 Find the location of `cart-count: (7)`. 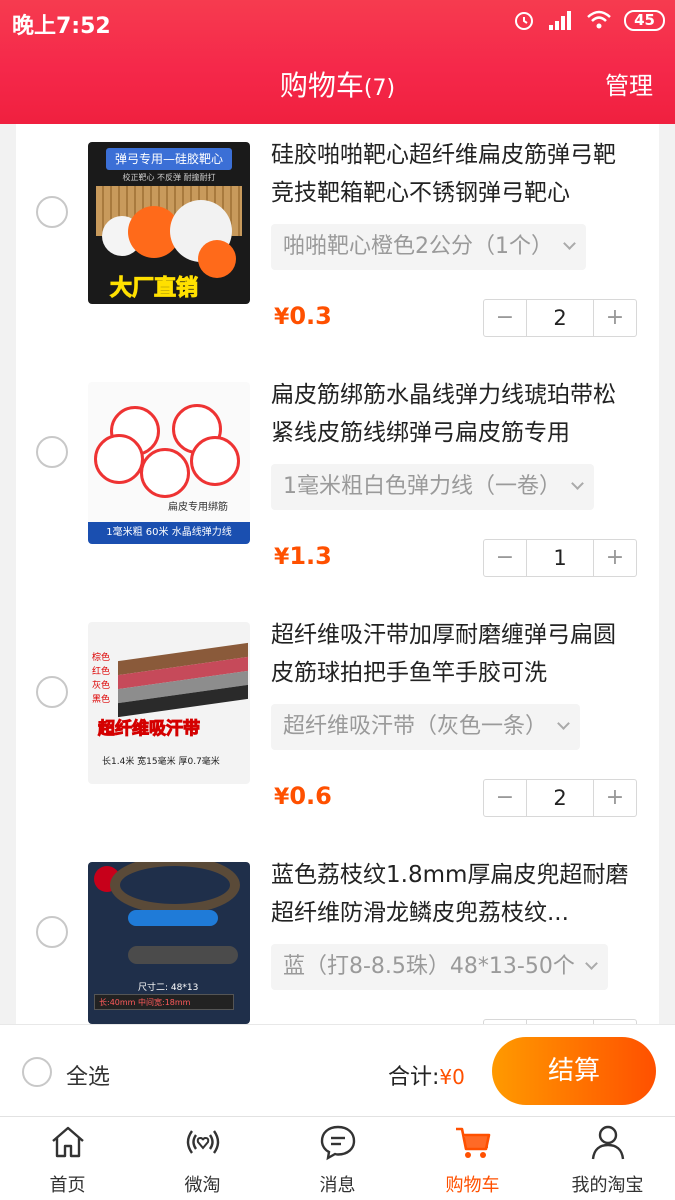

cart-count: (7) is located at coordinates (379, 88).